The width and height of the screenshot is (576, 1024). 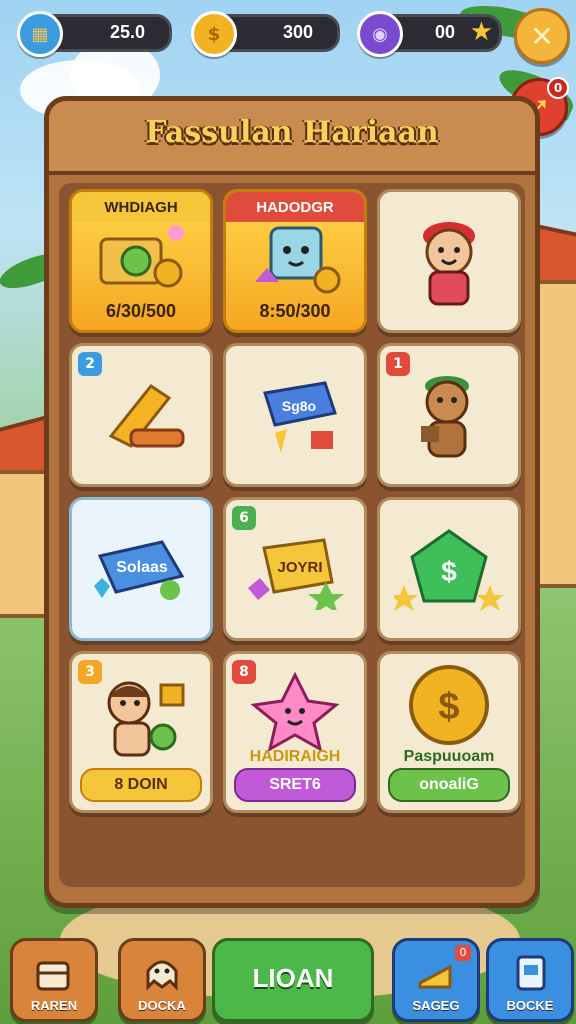 What do you see at coordinates (40, 34) in the screenshot?
I see `crate-icon: ▦` at bounding box center [40, 34].